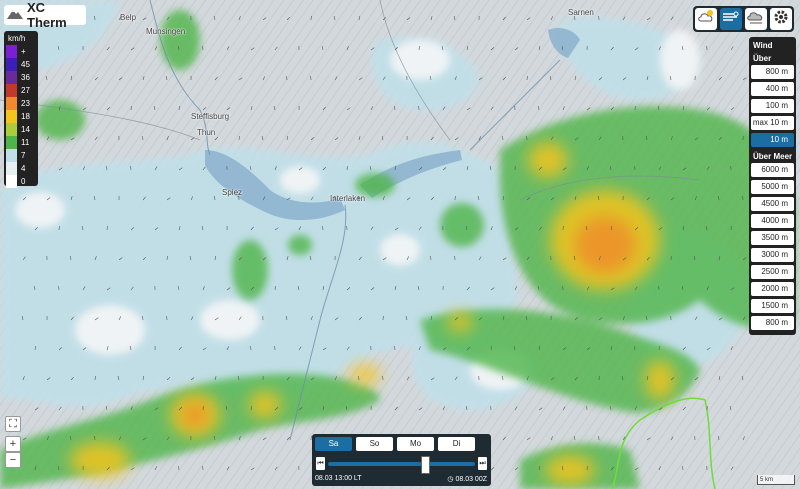 The image size is (800, 489). I want to click on altitude-button: 3000 m, so click(772, 255).